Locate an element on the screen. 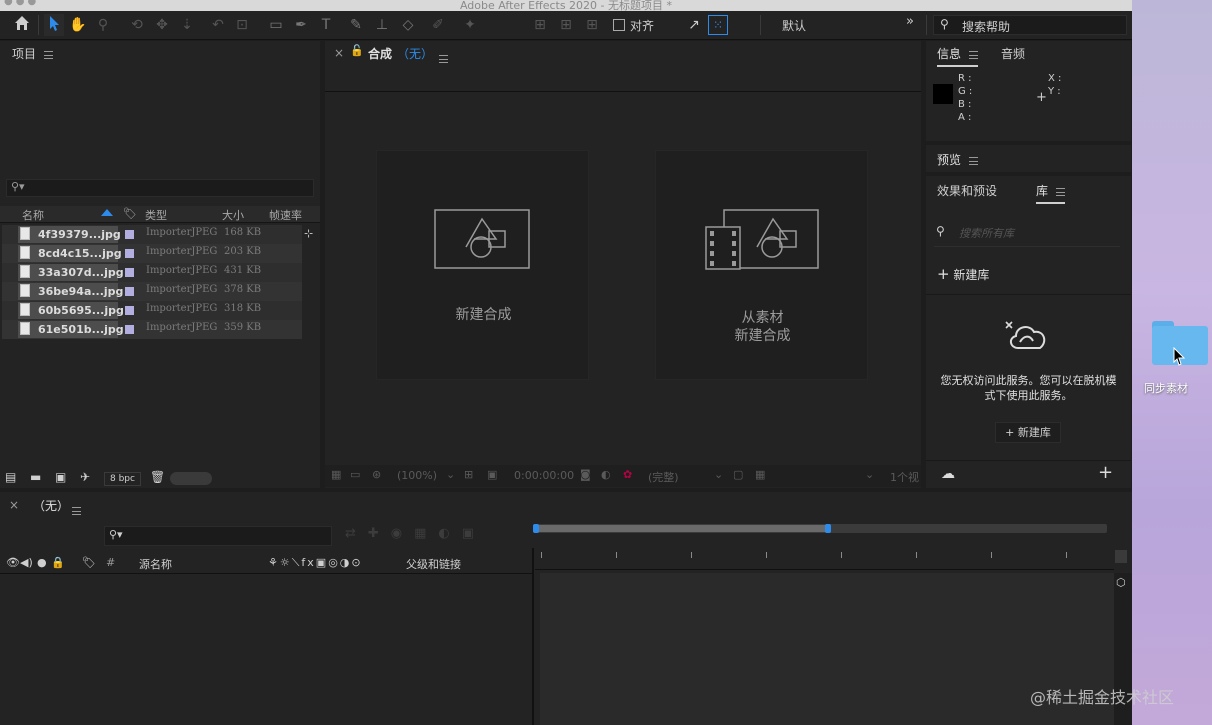 The image size is (1212, 725). local-axis-icon: ⊞ is located at coordinates (540, 25).